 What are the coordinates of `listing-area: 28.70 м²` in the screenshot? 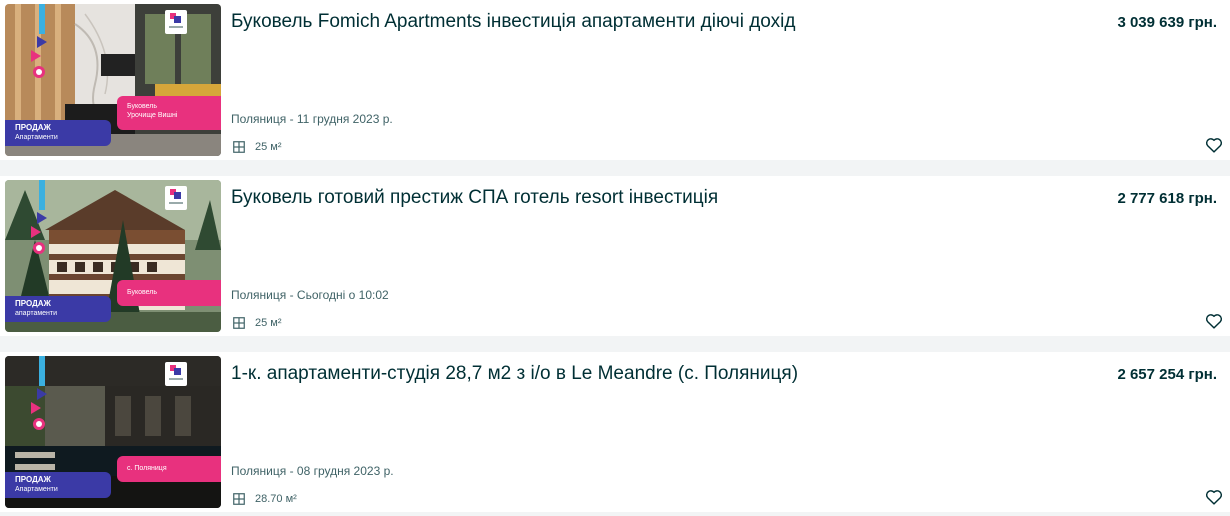 It's located at (265, 499).